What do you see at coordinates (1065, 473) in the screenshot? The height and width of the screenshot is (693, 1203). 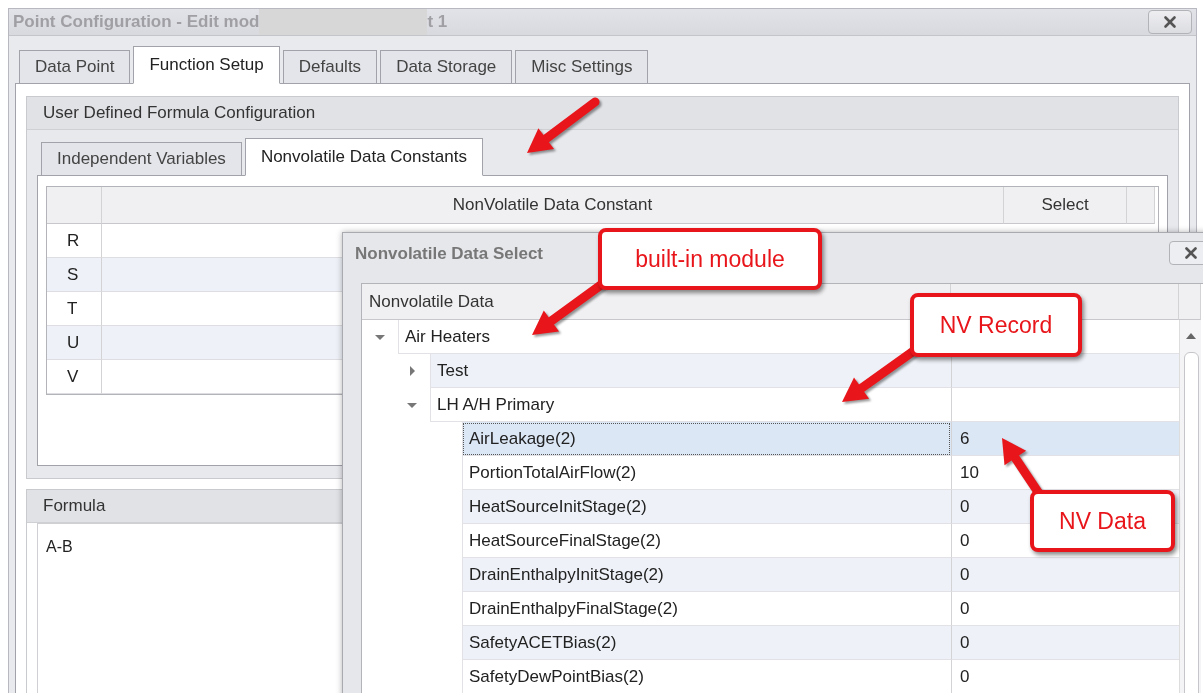 I see `value-cell: 10` at bounding box center [1065, 473].